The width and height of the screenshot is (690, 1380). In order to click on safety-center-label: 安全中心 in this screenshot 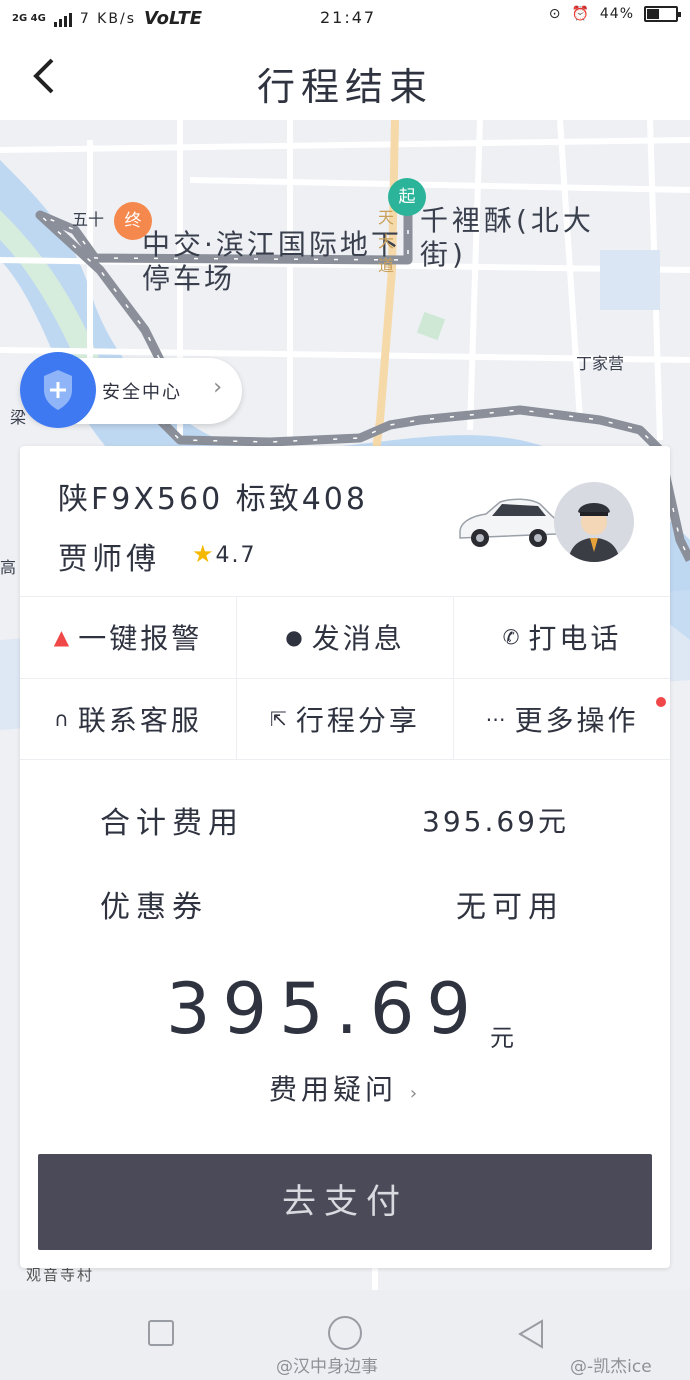, I will do `click(142, 392)`.